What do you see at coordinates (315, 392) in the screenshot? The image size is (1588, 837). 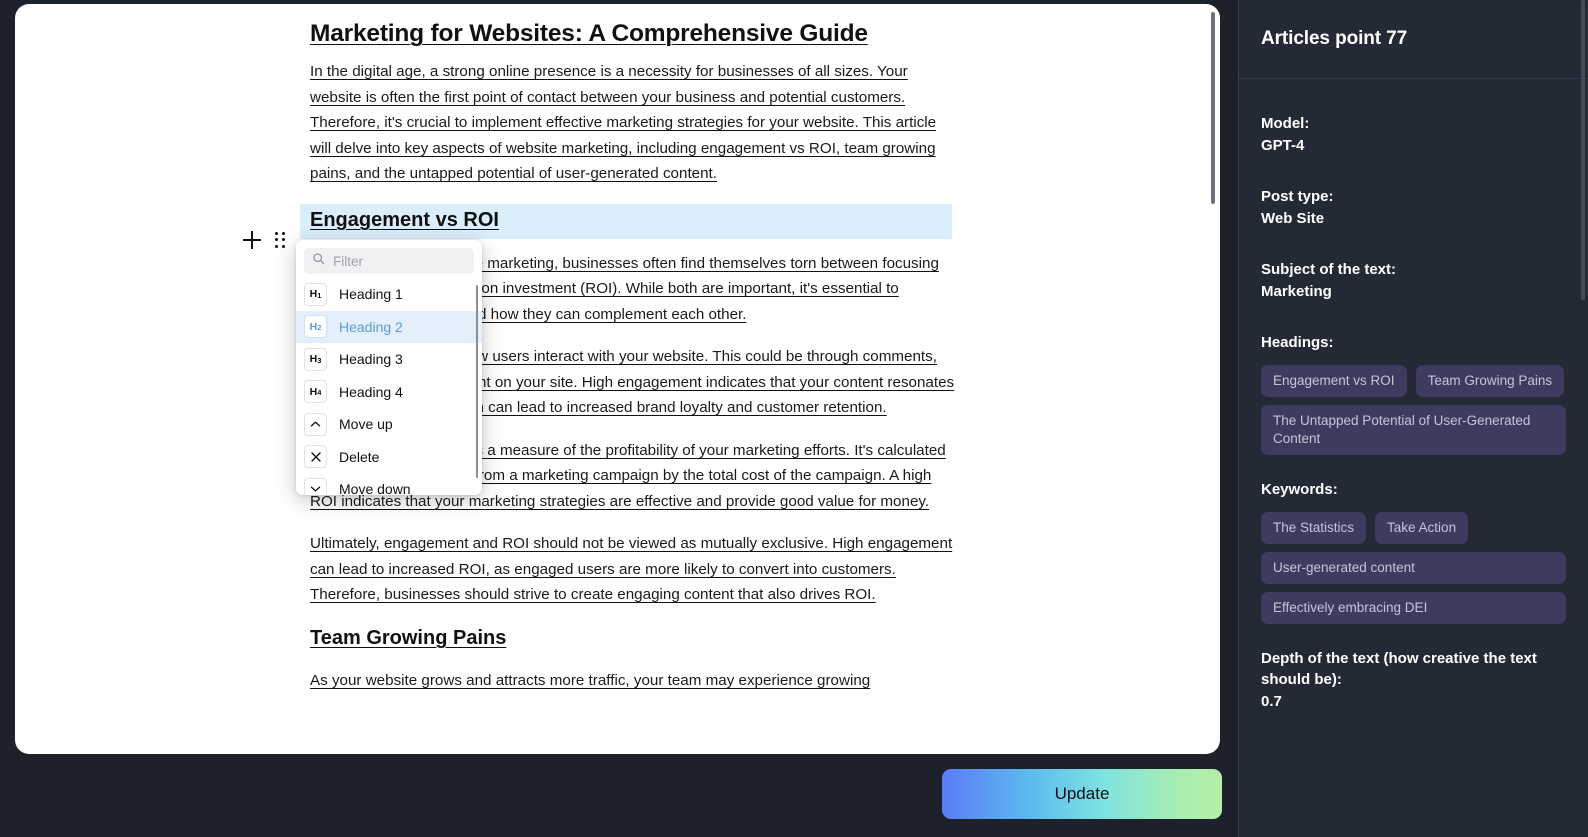 I see `heading-4-icon: H4` at bounding box center [315, 392].